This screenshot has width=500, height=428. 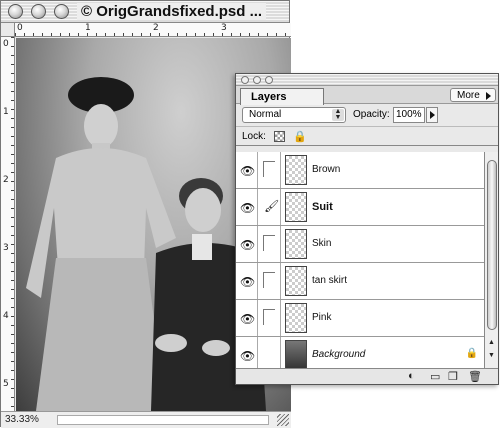 I want to click on horizontal-scrollbar, so click(x=163, y=420).